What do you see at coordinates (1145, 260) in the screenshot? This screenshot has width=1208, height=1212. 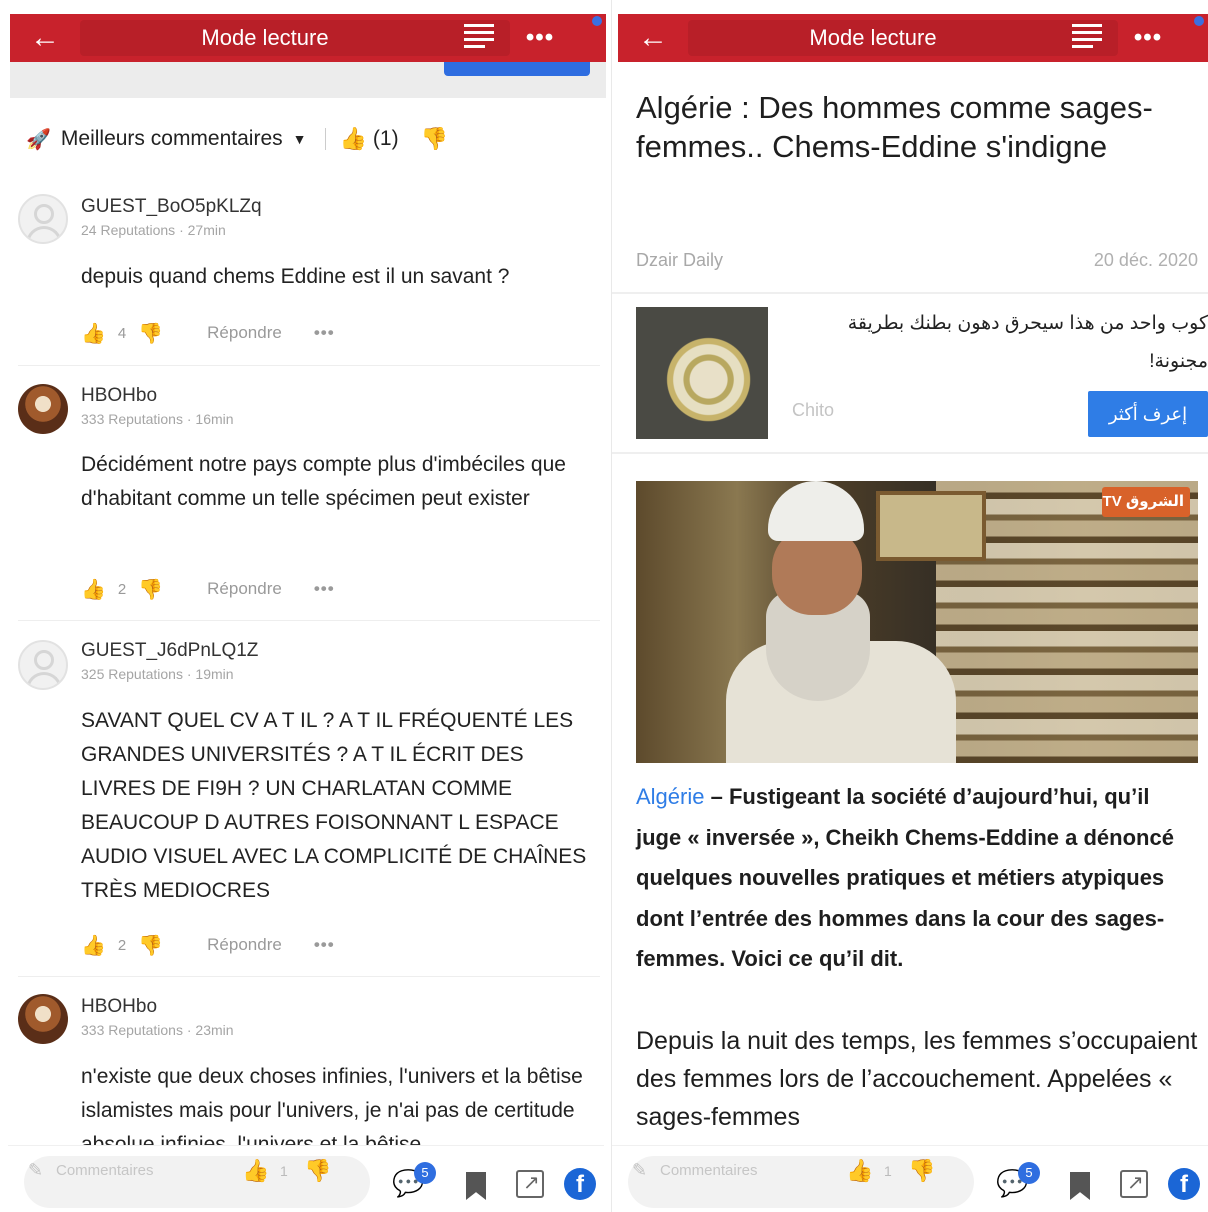 I see `article-date: 20 déc. 2020` at bounding box center [1145, 260].